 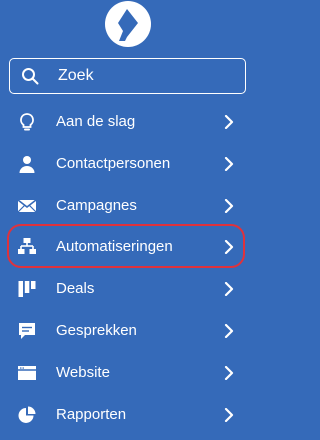 What do you see at coordinates (96, 121) in the screenshot?
I see `sidebar-item-label: Aan de slag` at bounding box center [96, 121].